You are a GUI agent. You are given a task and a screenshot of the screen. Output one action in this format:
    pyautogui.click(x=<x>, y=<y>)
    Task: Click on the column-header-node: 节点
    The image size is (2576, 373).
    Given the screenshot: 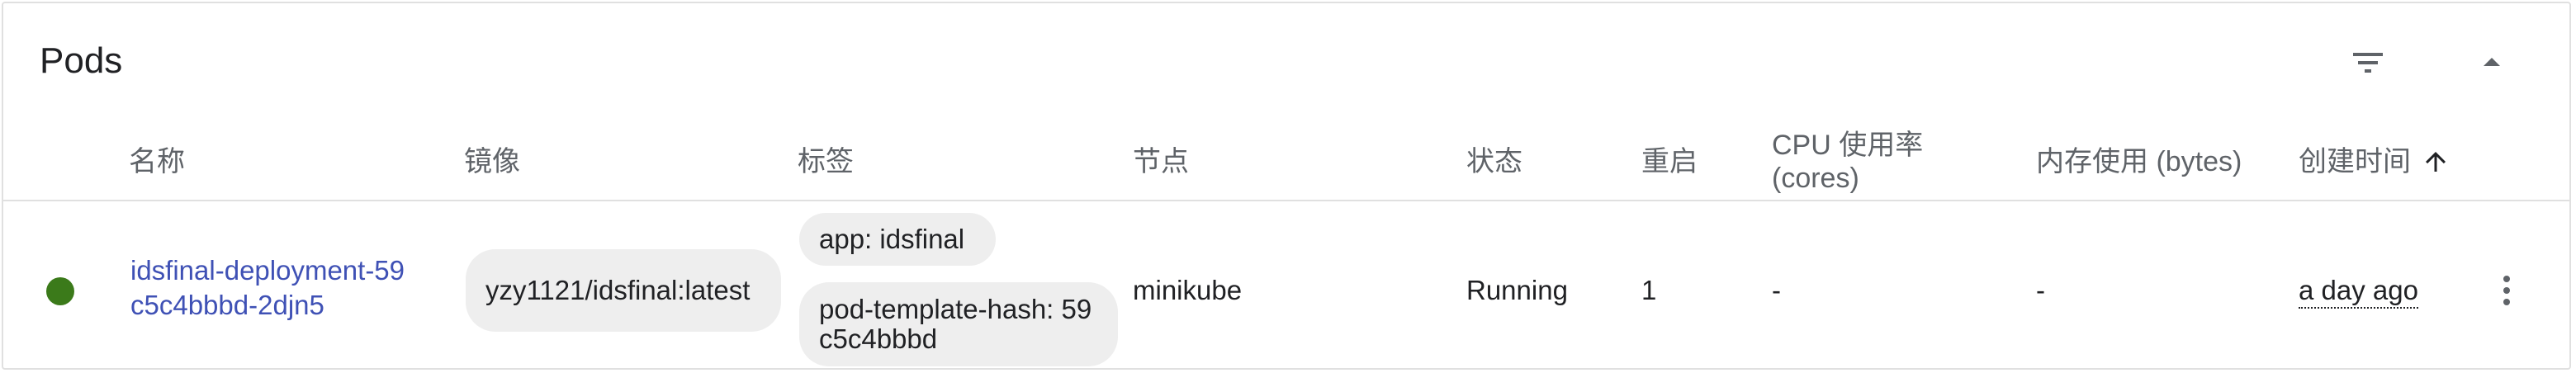 What is the action you would take?
    pyautogui.click(x=1161, y=161)
    